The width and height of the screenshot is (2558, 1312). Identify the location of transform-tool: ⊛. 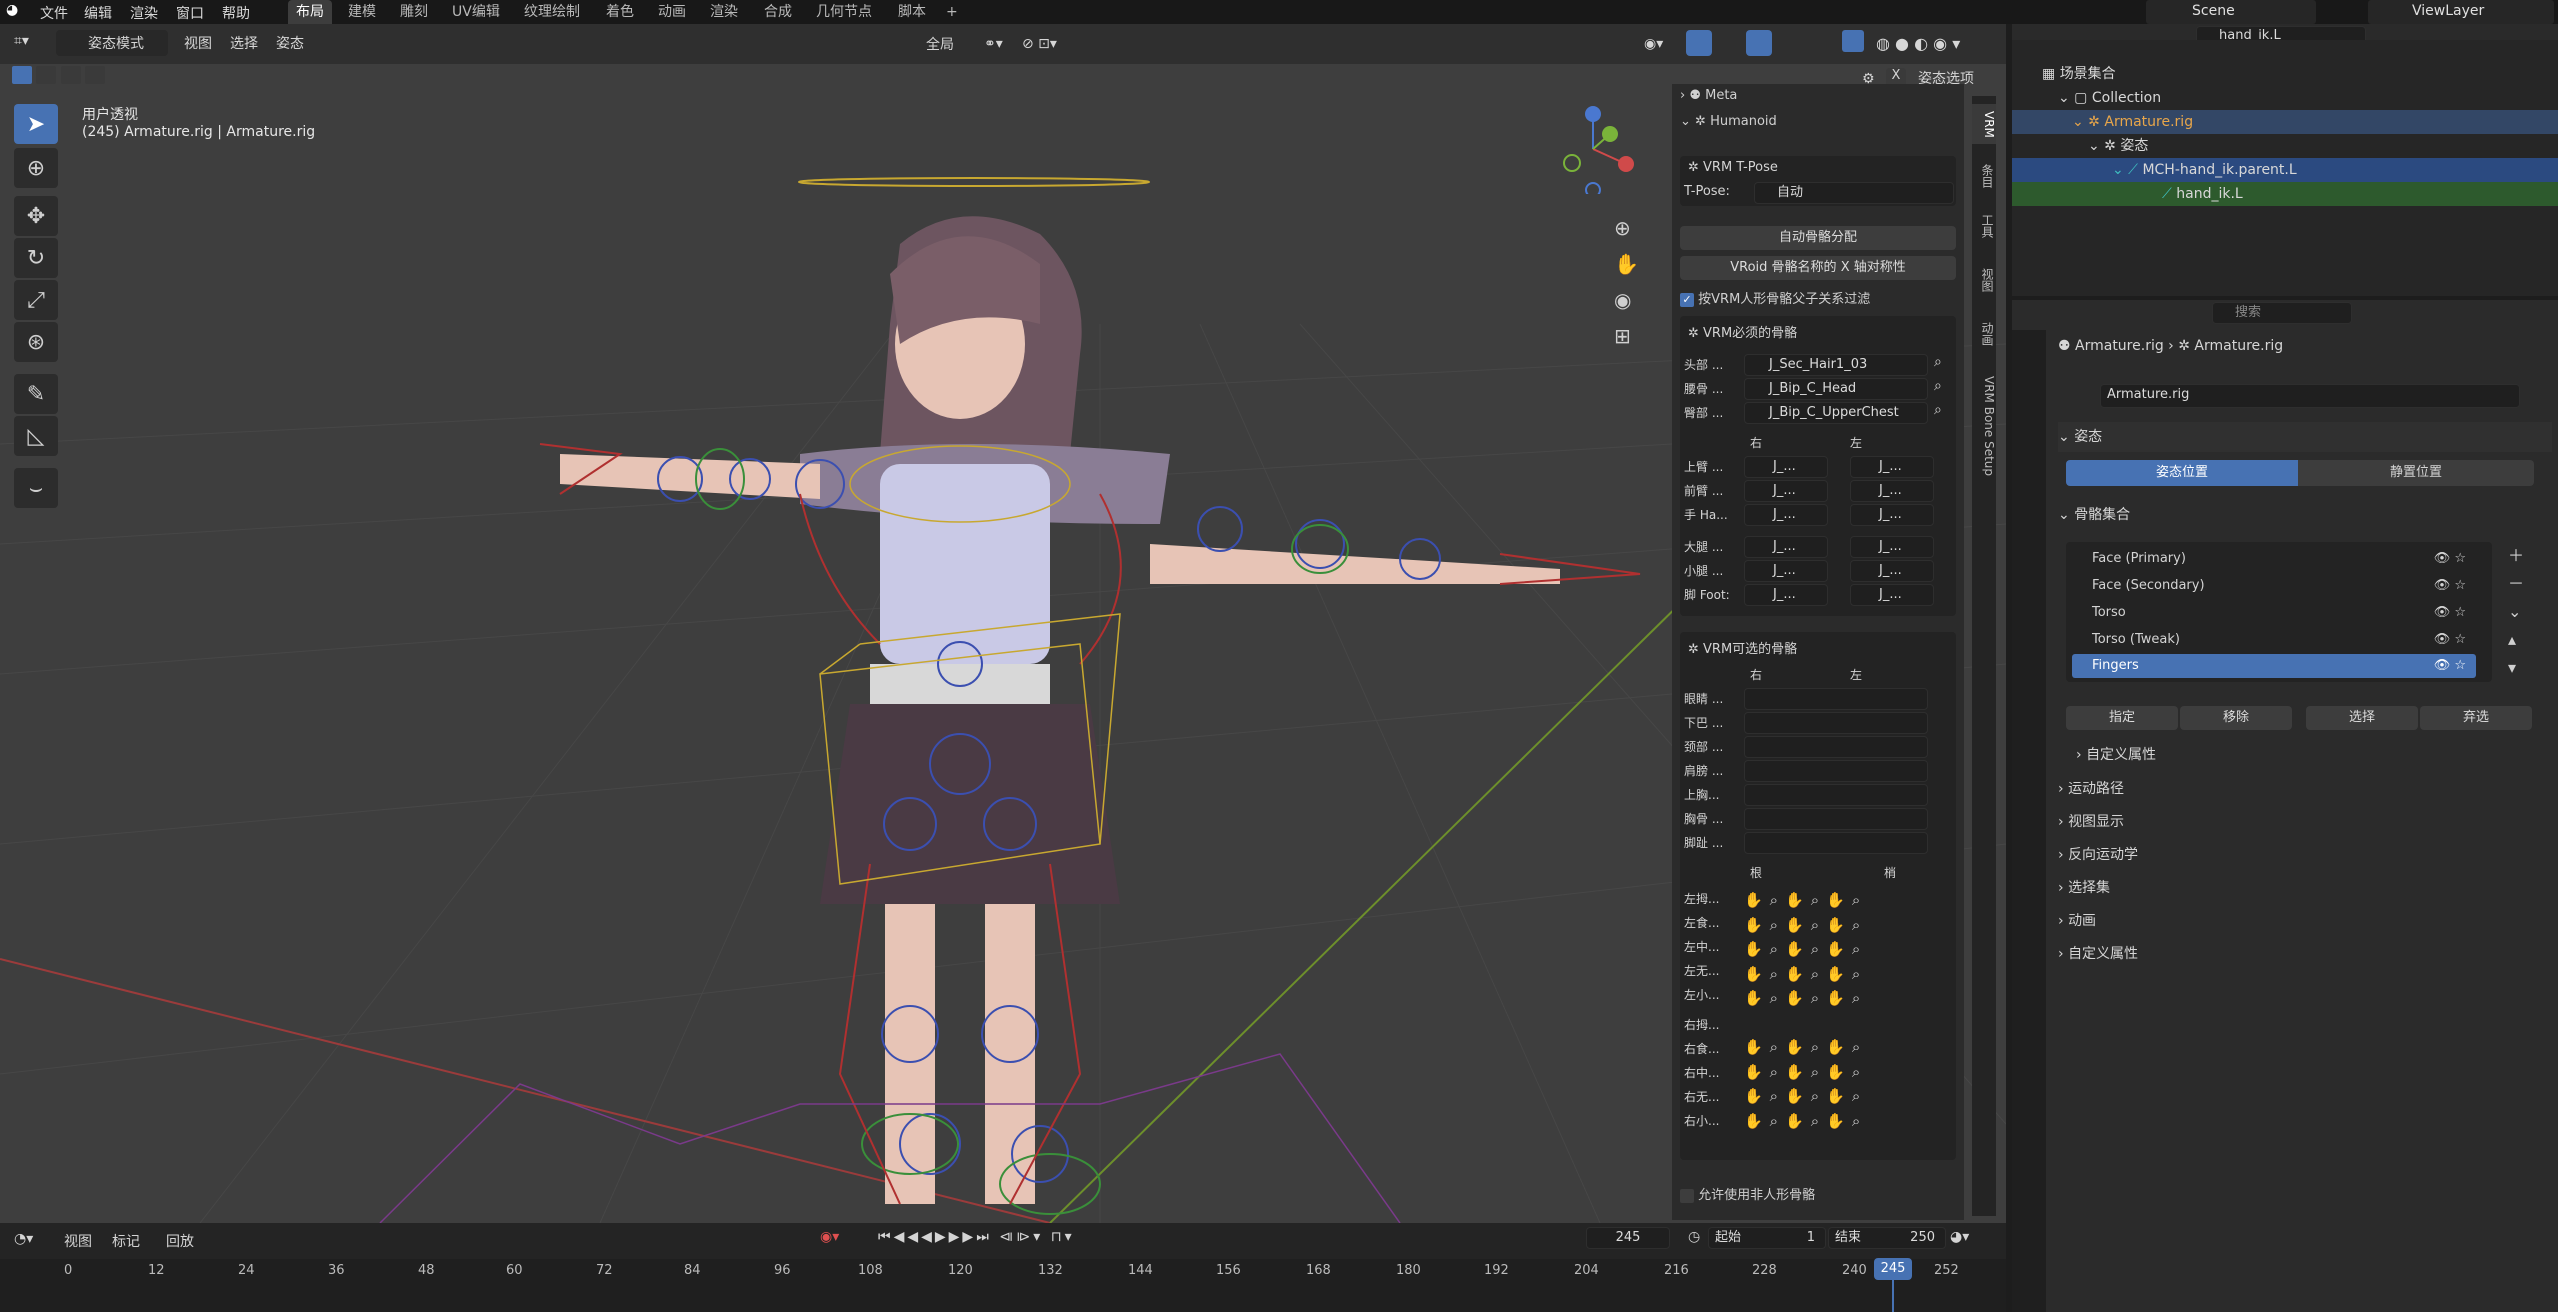
(36, 342).